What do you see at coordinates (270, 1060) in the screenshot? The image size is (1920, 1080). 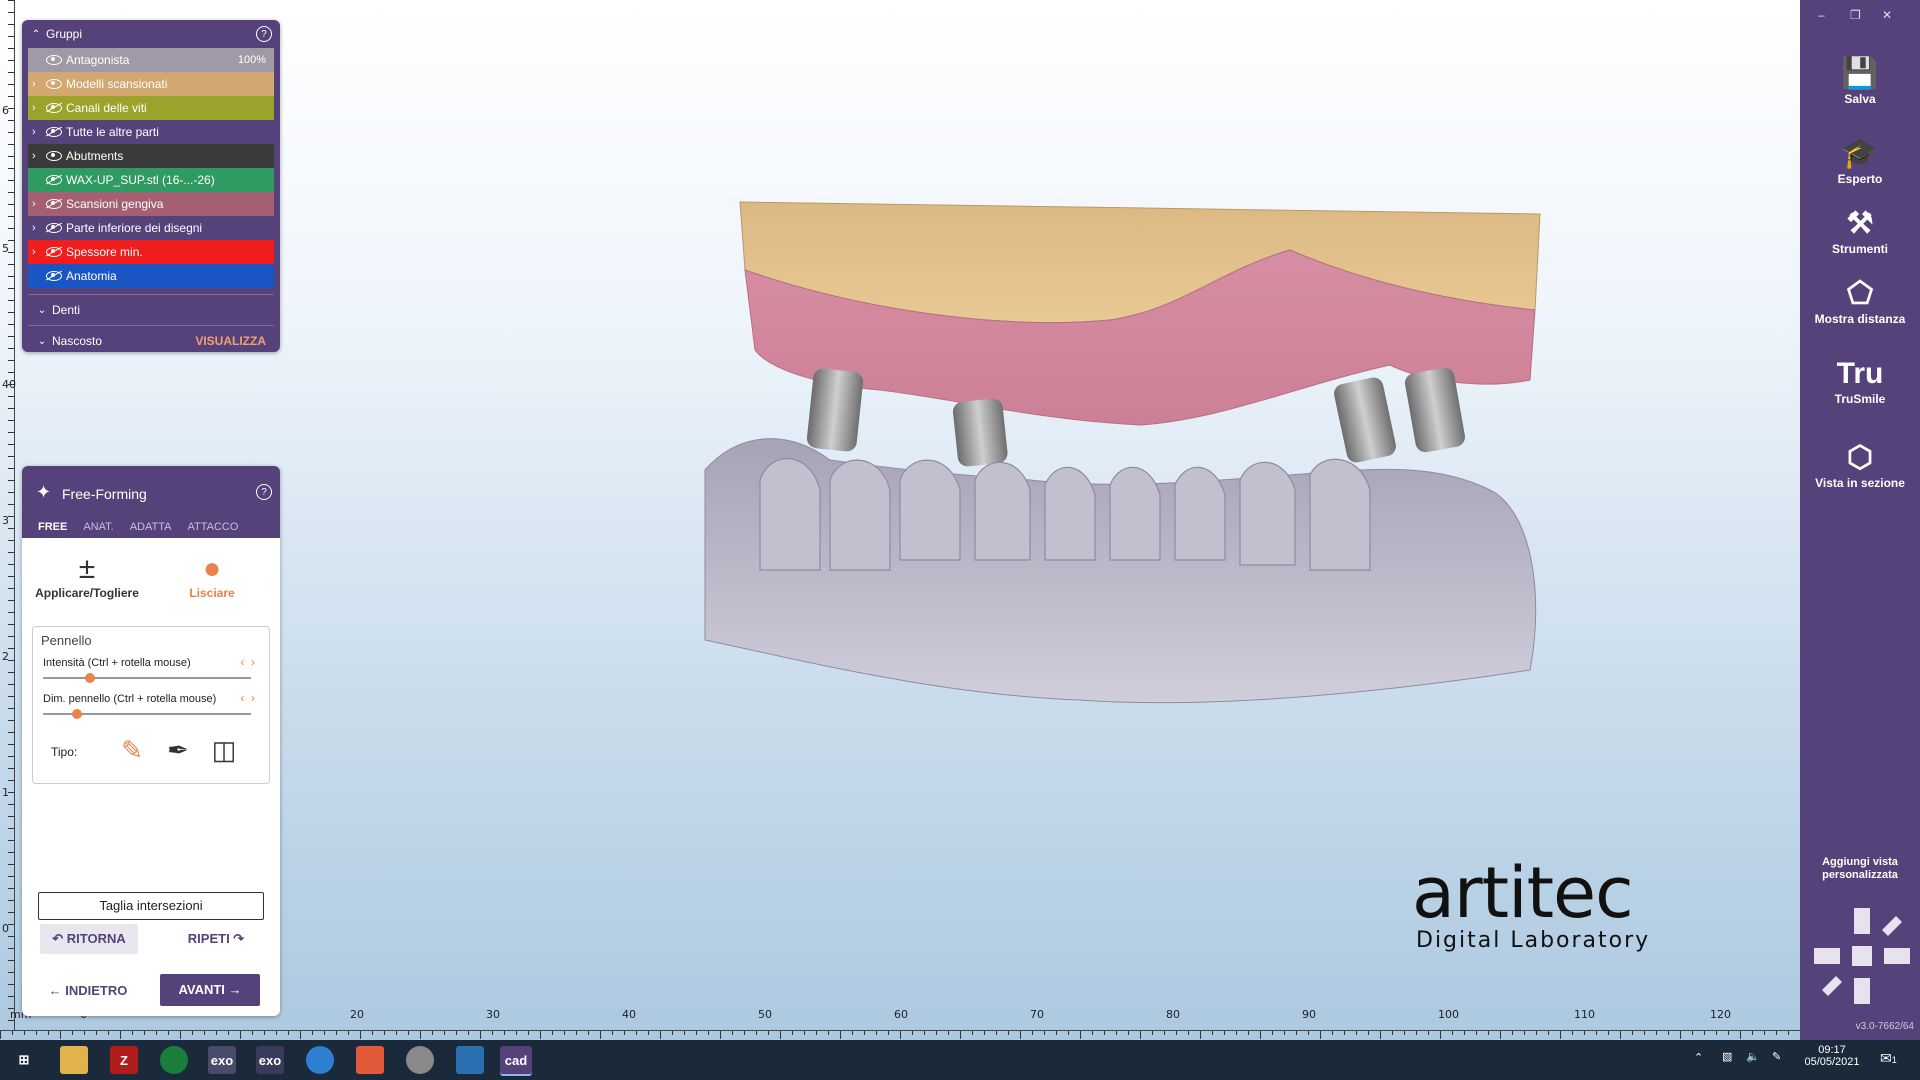 I see `exocad-2-icon: exo` at bounding box center [270, 1060].